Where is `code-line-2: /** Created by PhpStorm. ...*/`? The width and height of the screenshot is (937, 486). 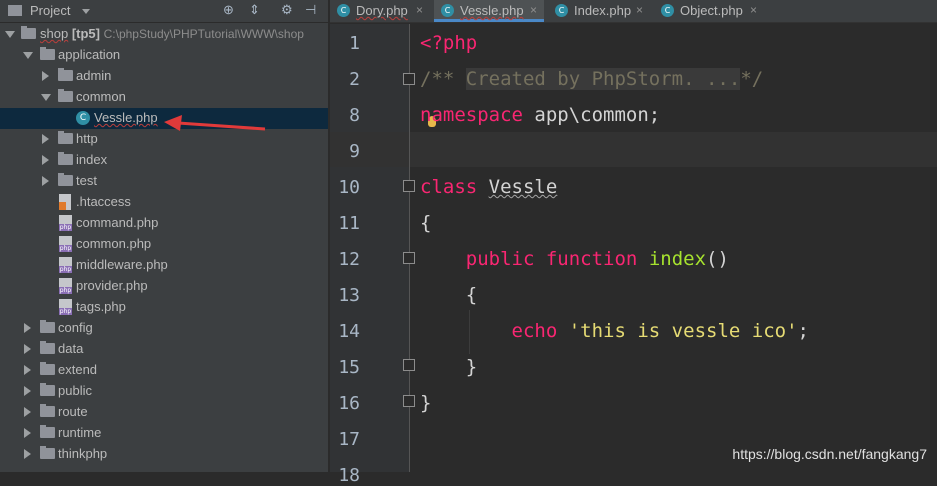
code-line-2: /** Created by PhpStorm. ...*/ is located at coordinates (591, 79).